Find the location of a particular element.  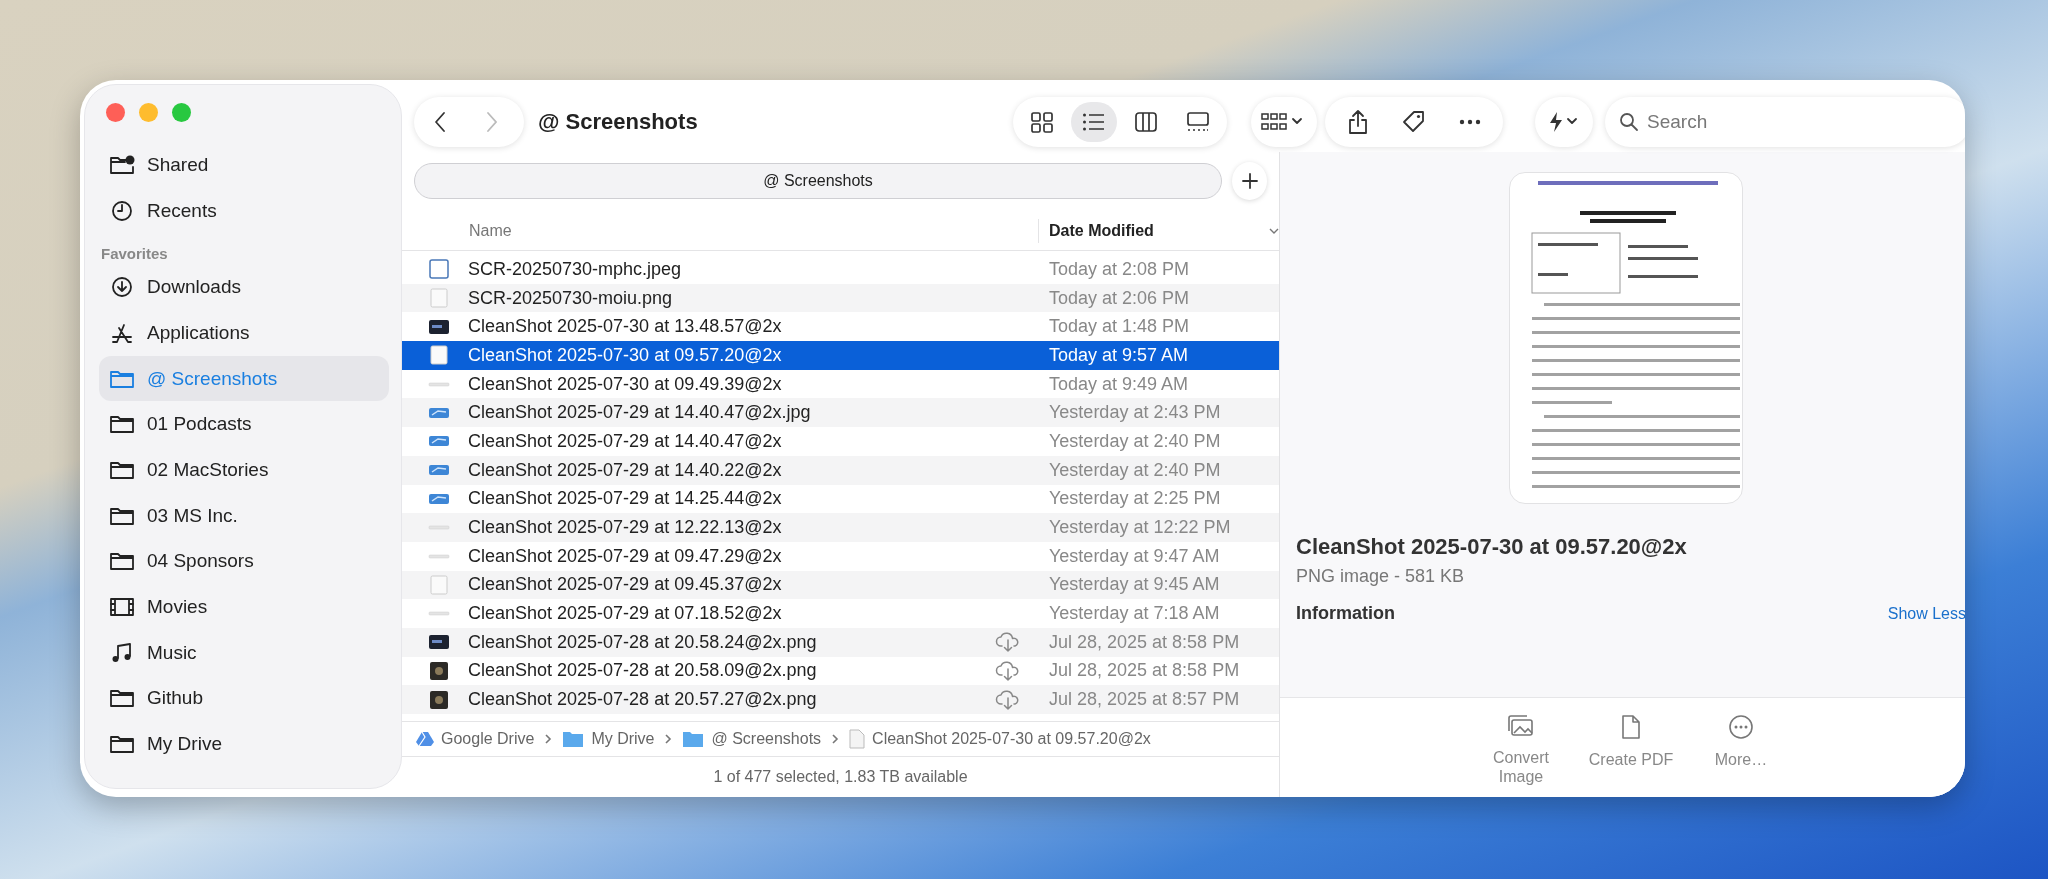

applications-icon is located at coordinates (122, 332).